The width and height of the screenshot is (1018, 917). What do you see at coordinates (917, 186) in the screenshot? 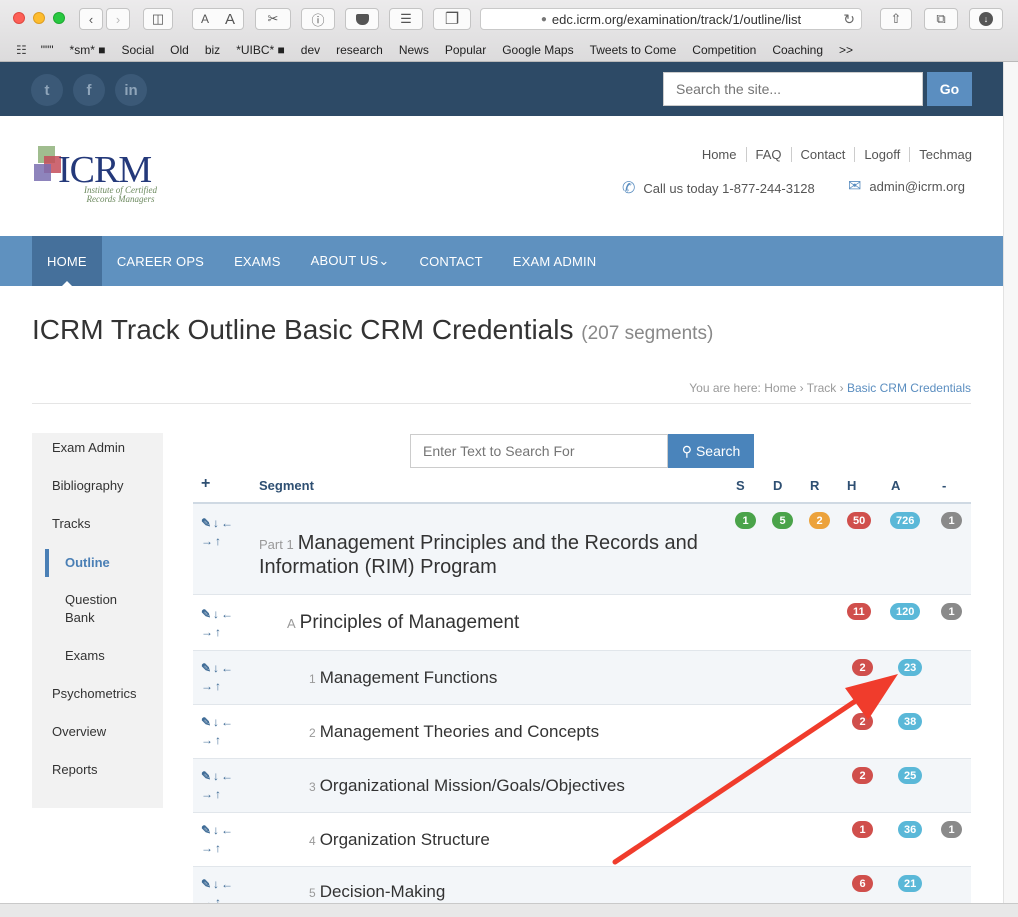
I see `email-text: admin@icrm.org` at bounding box center [917, 186].